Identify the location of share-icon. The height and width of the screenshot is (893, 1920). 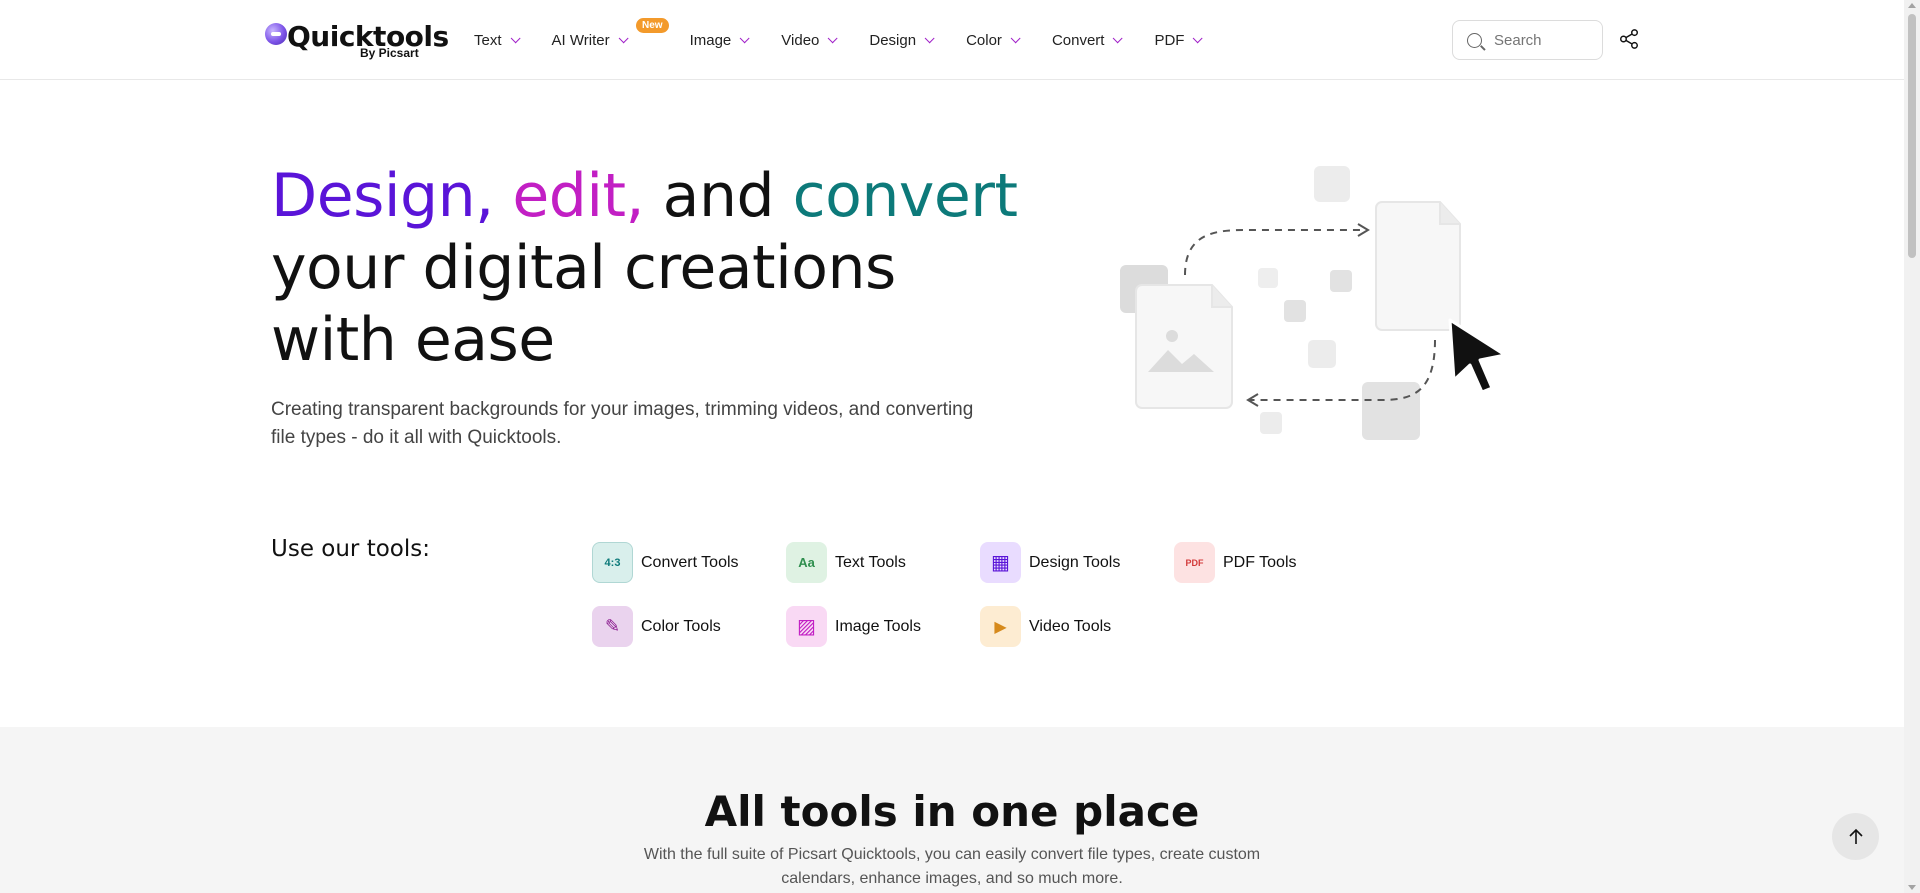
(1629, 39).